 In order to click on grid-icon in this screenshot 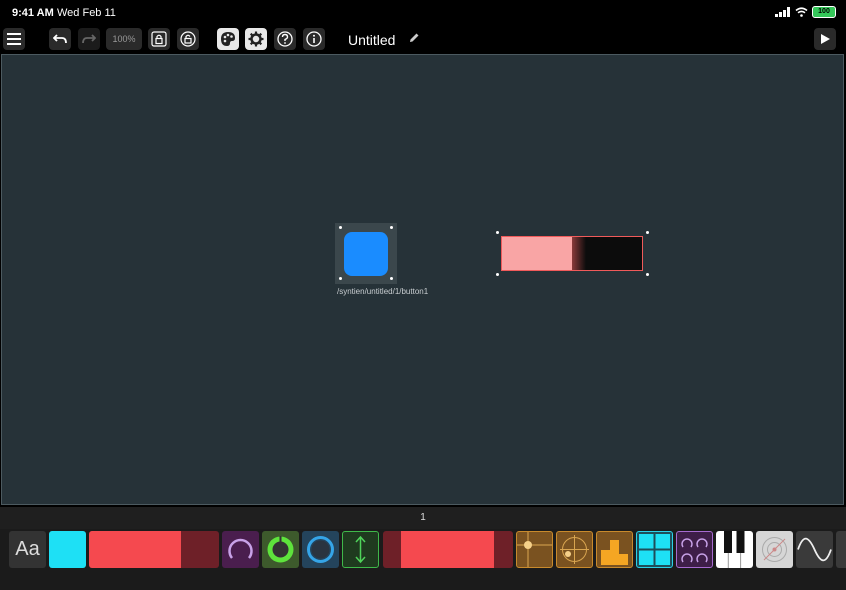, I will do `click(654, 549)`.